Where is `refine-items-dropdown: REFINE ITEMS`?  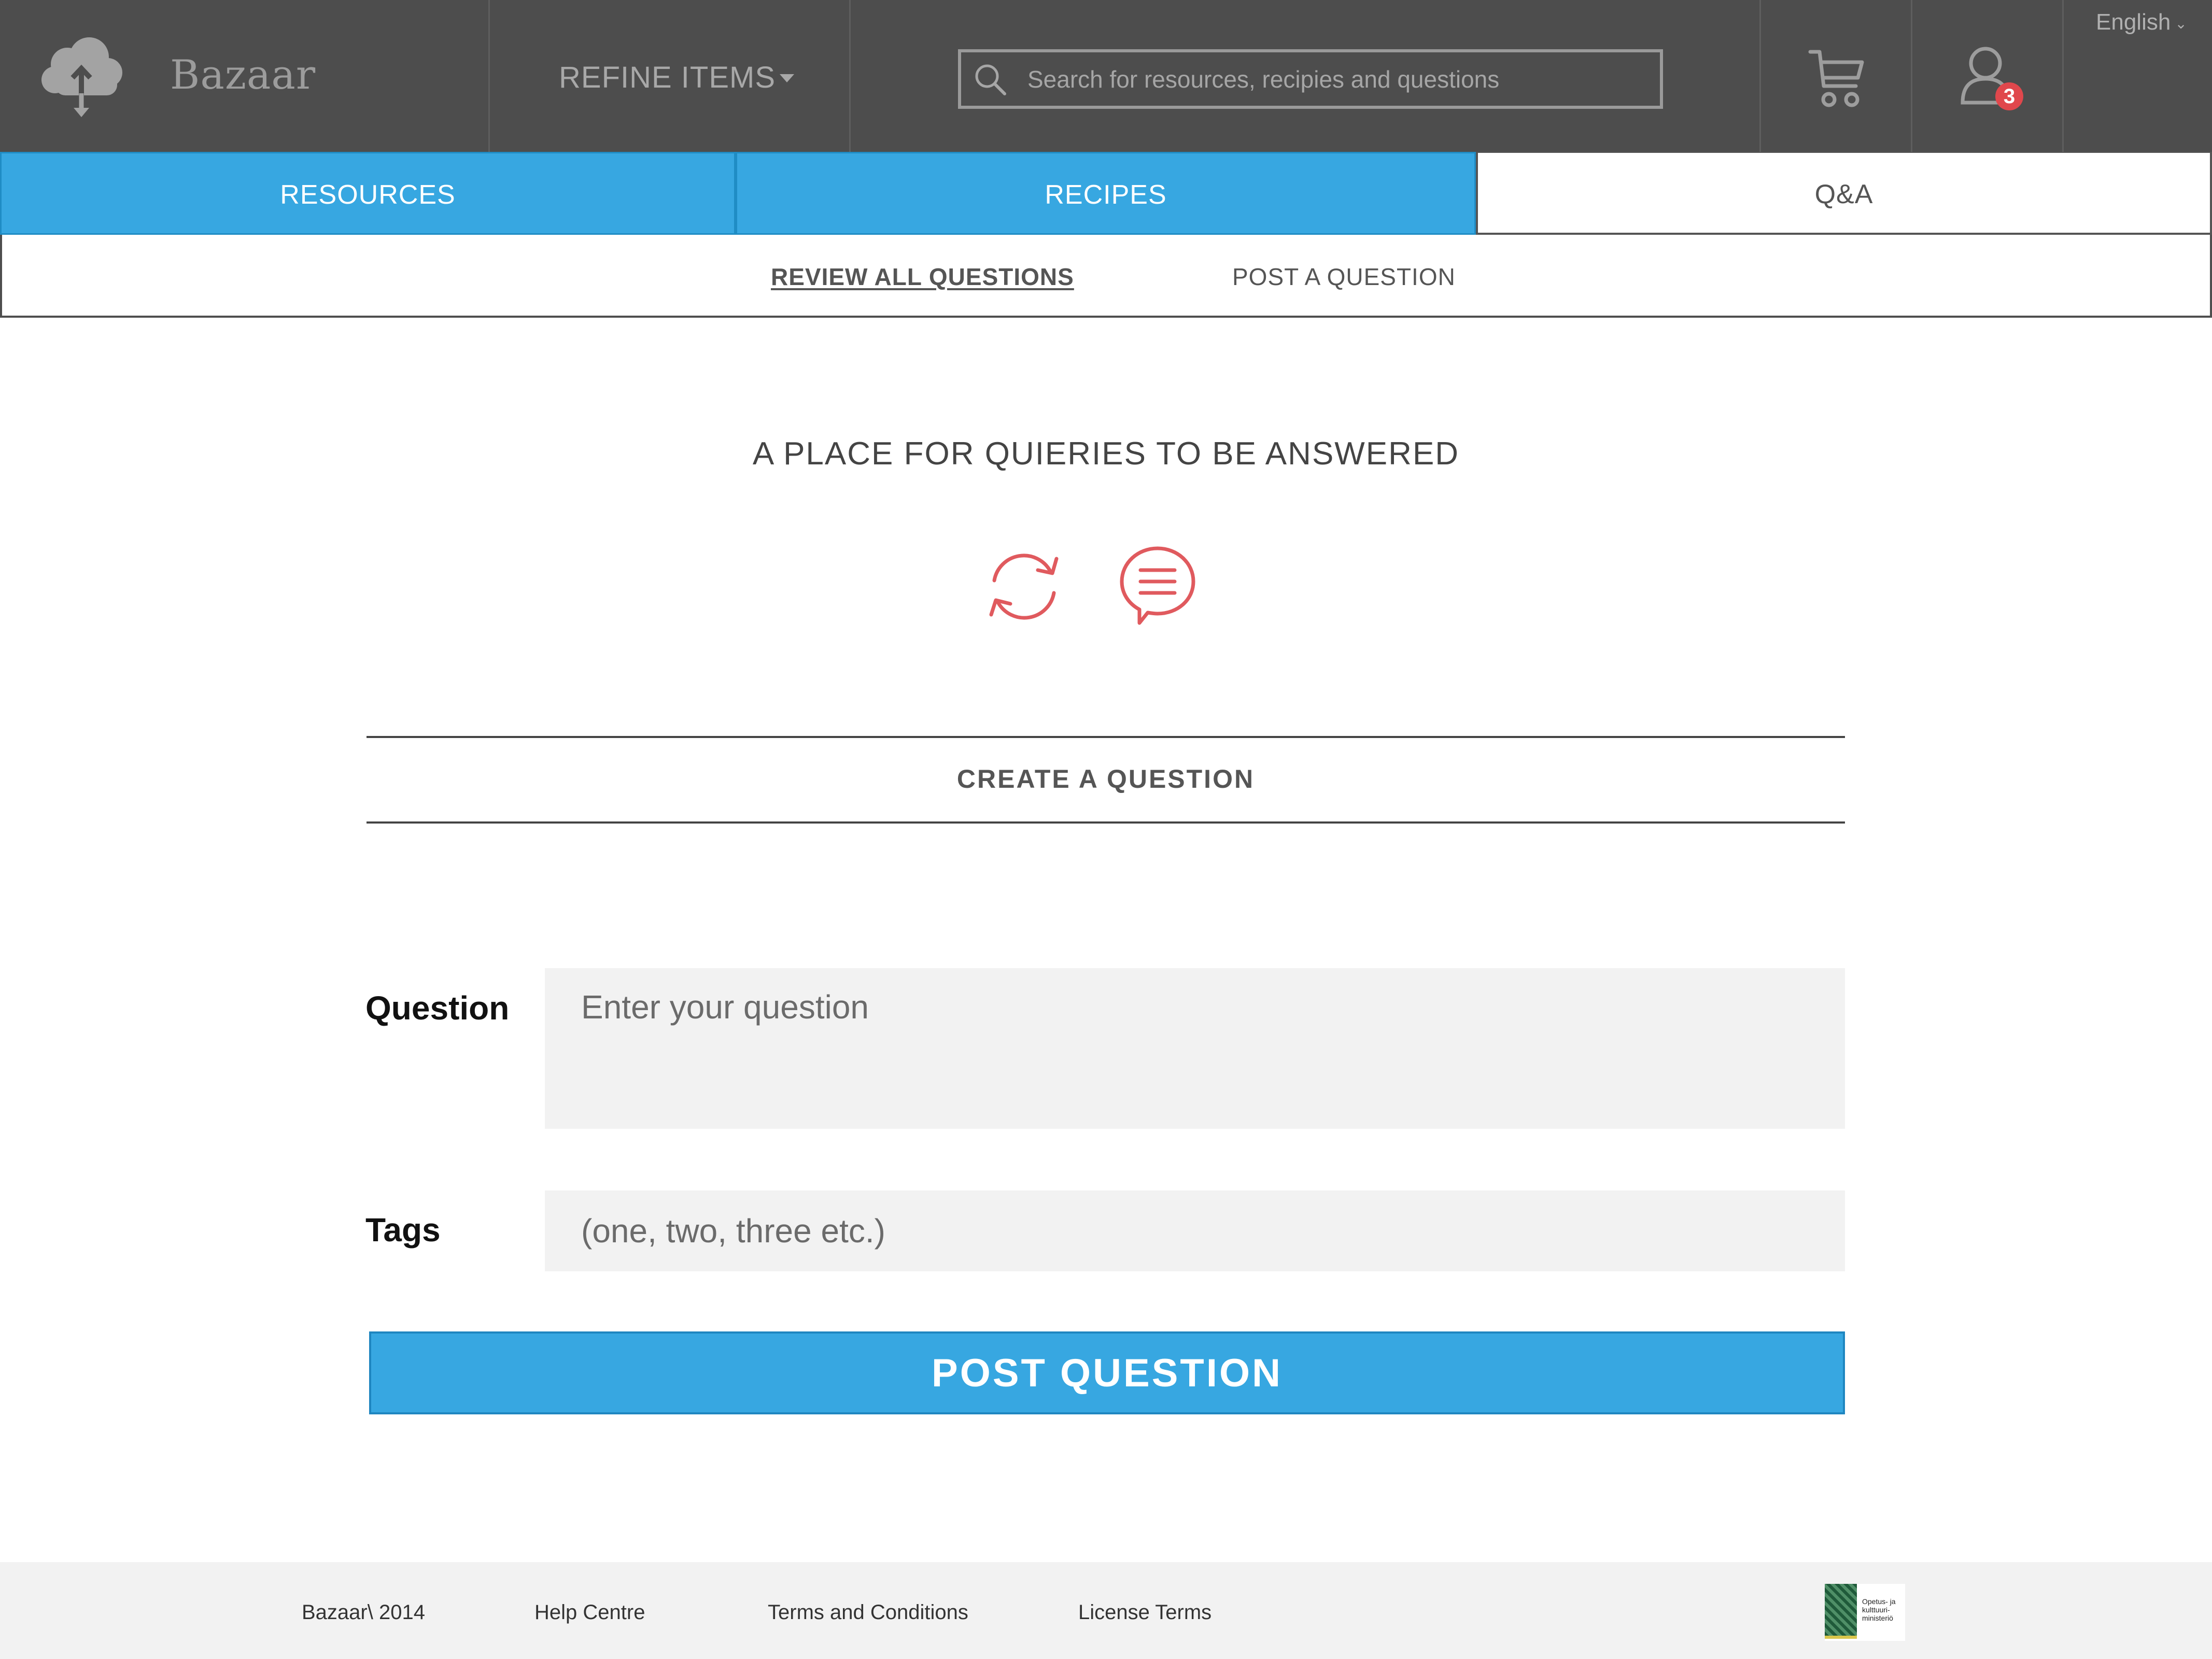 refine-items-dropdown: REFINE ITEMS is located at coordinates (677, 77).